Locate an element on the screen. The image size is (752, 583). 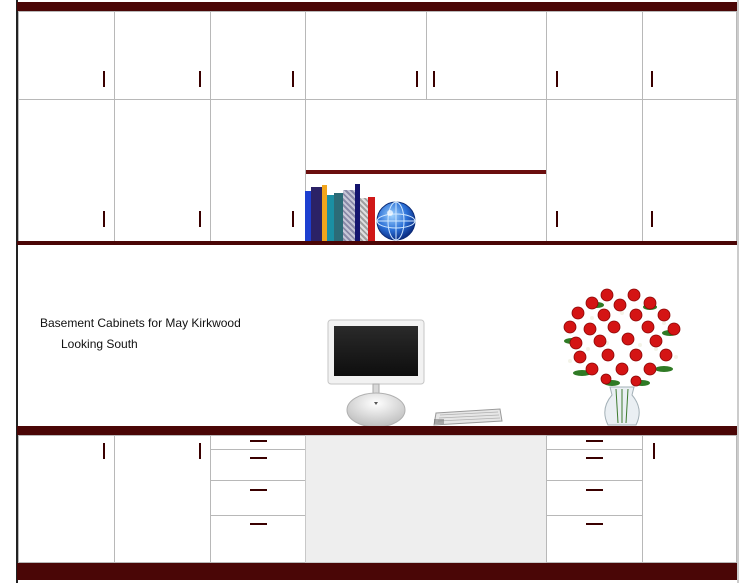
books-icon is located at coordinates (341, 213).